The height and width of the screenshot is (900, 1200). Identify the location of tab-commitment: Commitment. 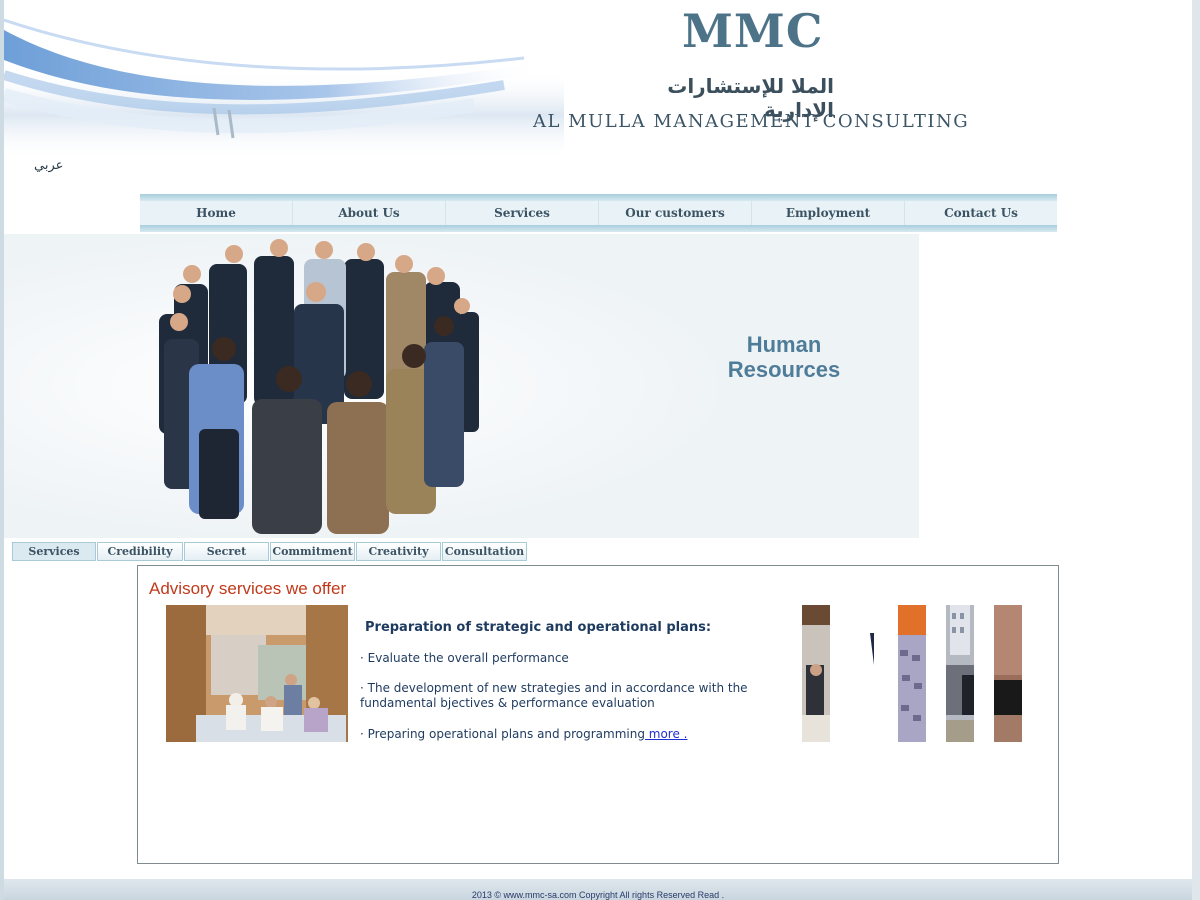
(312, 551).